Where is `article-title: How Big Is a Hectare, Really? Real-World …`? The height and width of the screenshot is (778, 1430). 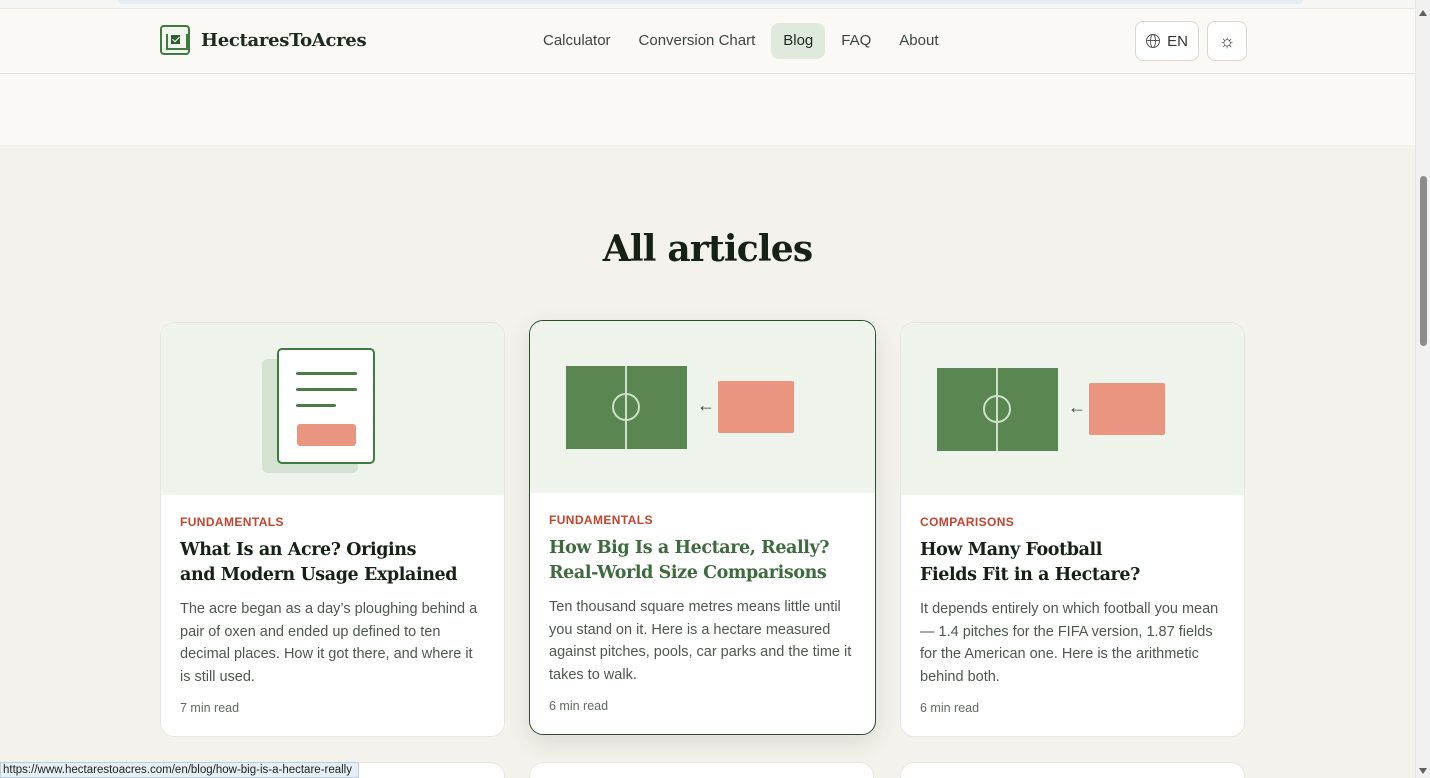 article-title: How Big Is a Hectare, Really? Real-World … is located at coordinates (689, 560).